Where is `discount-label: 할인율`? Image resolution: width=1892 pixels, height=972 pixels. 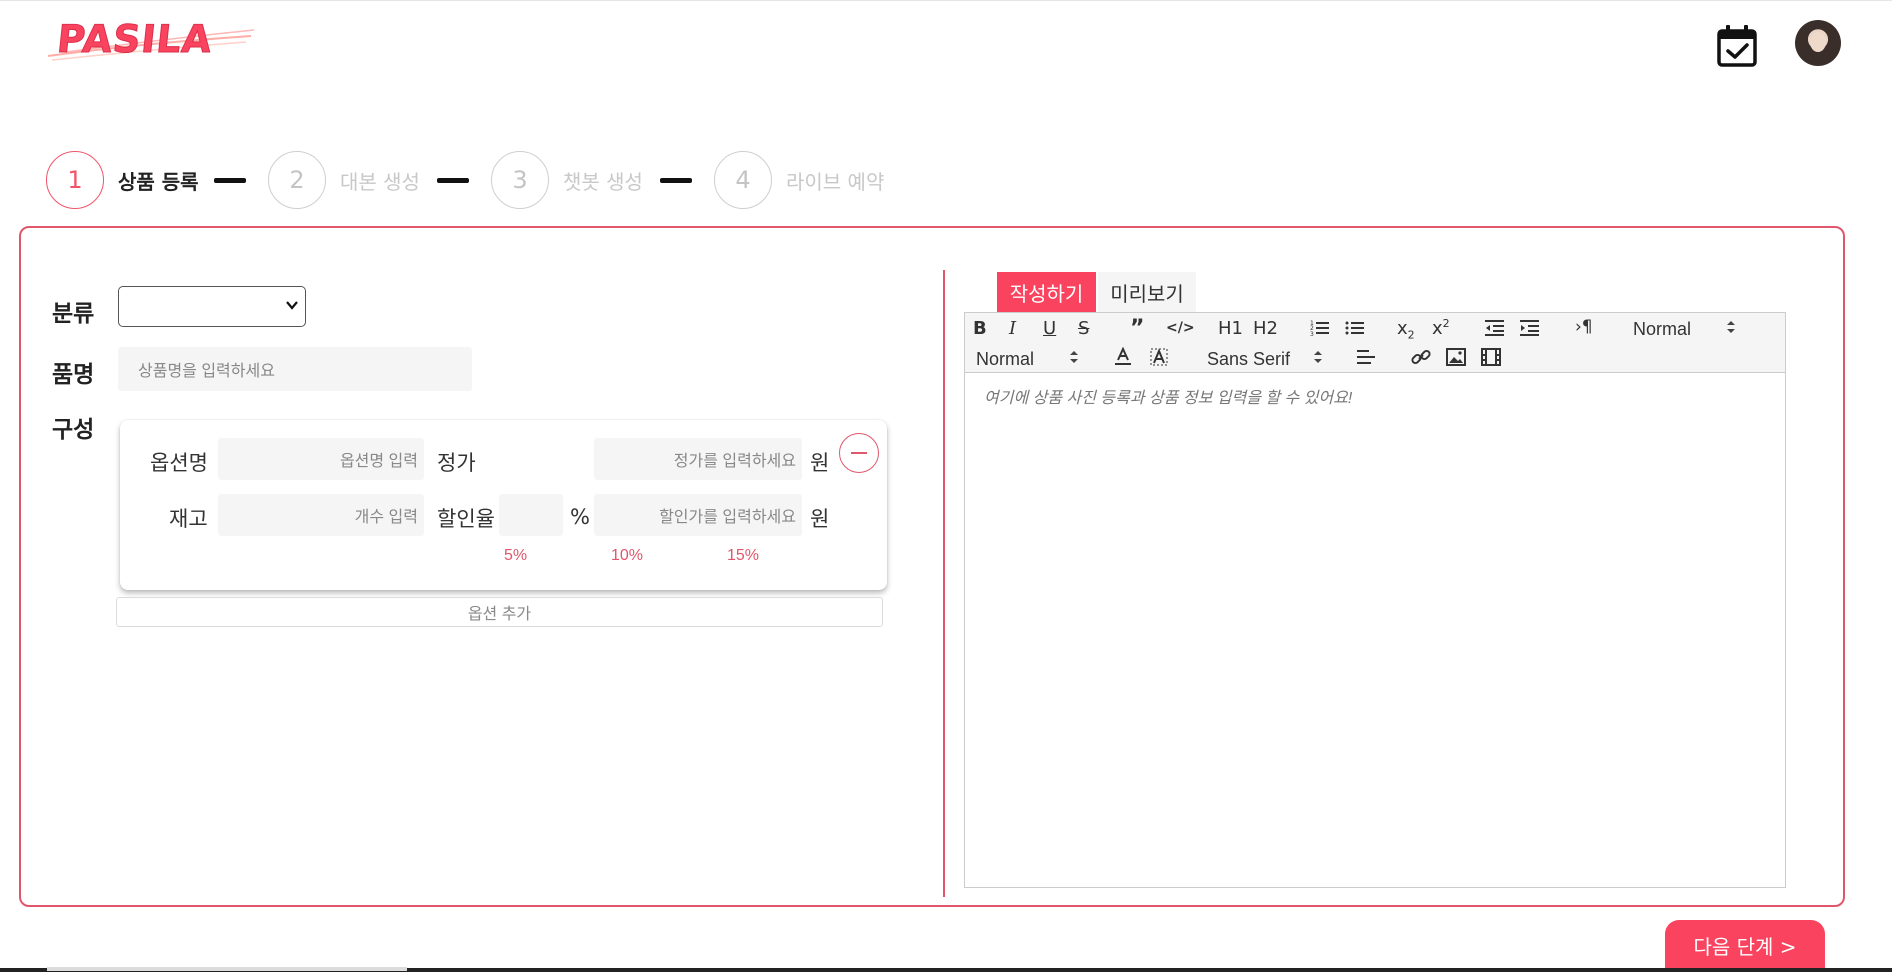 discount-label: 할인율 is located at coordinates (466, 519).